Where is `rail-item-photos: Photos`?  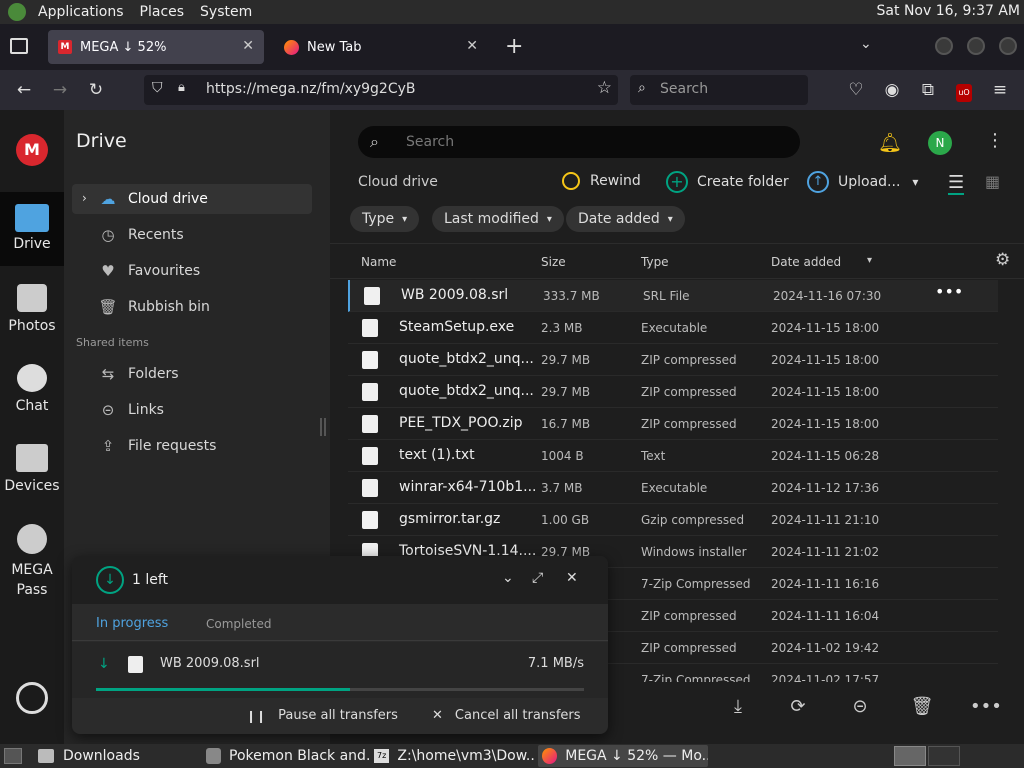 rail-item-photos: Photos is located at coordinates (32, 309).